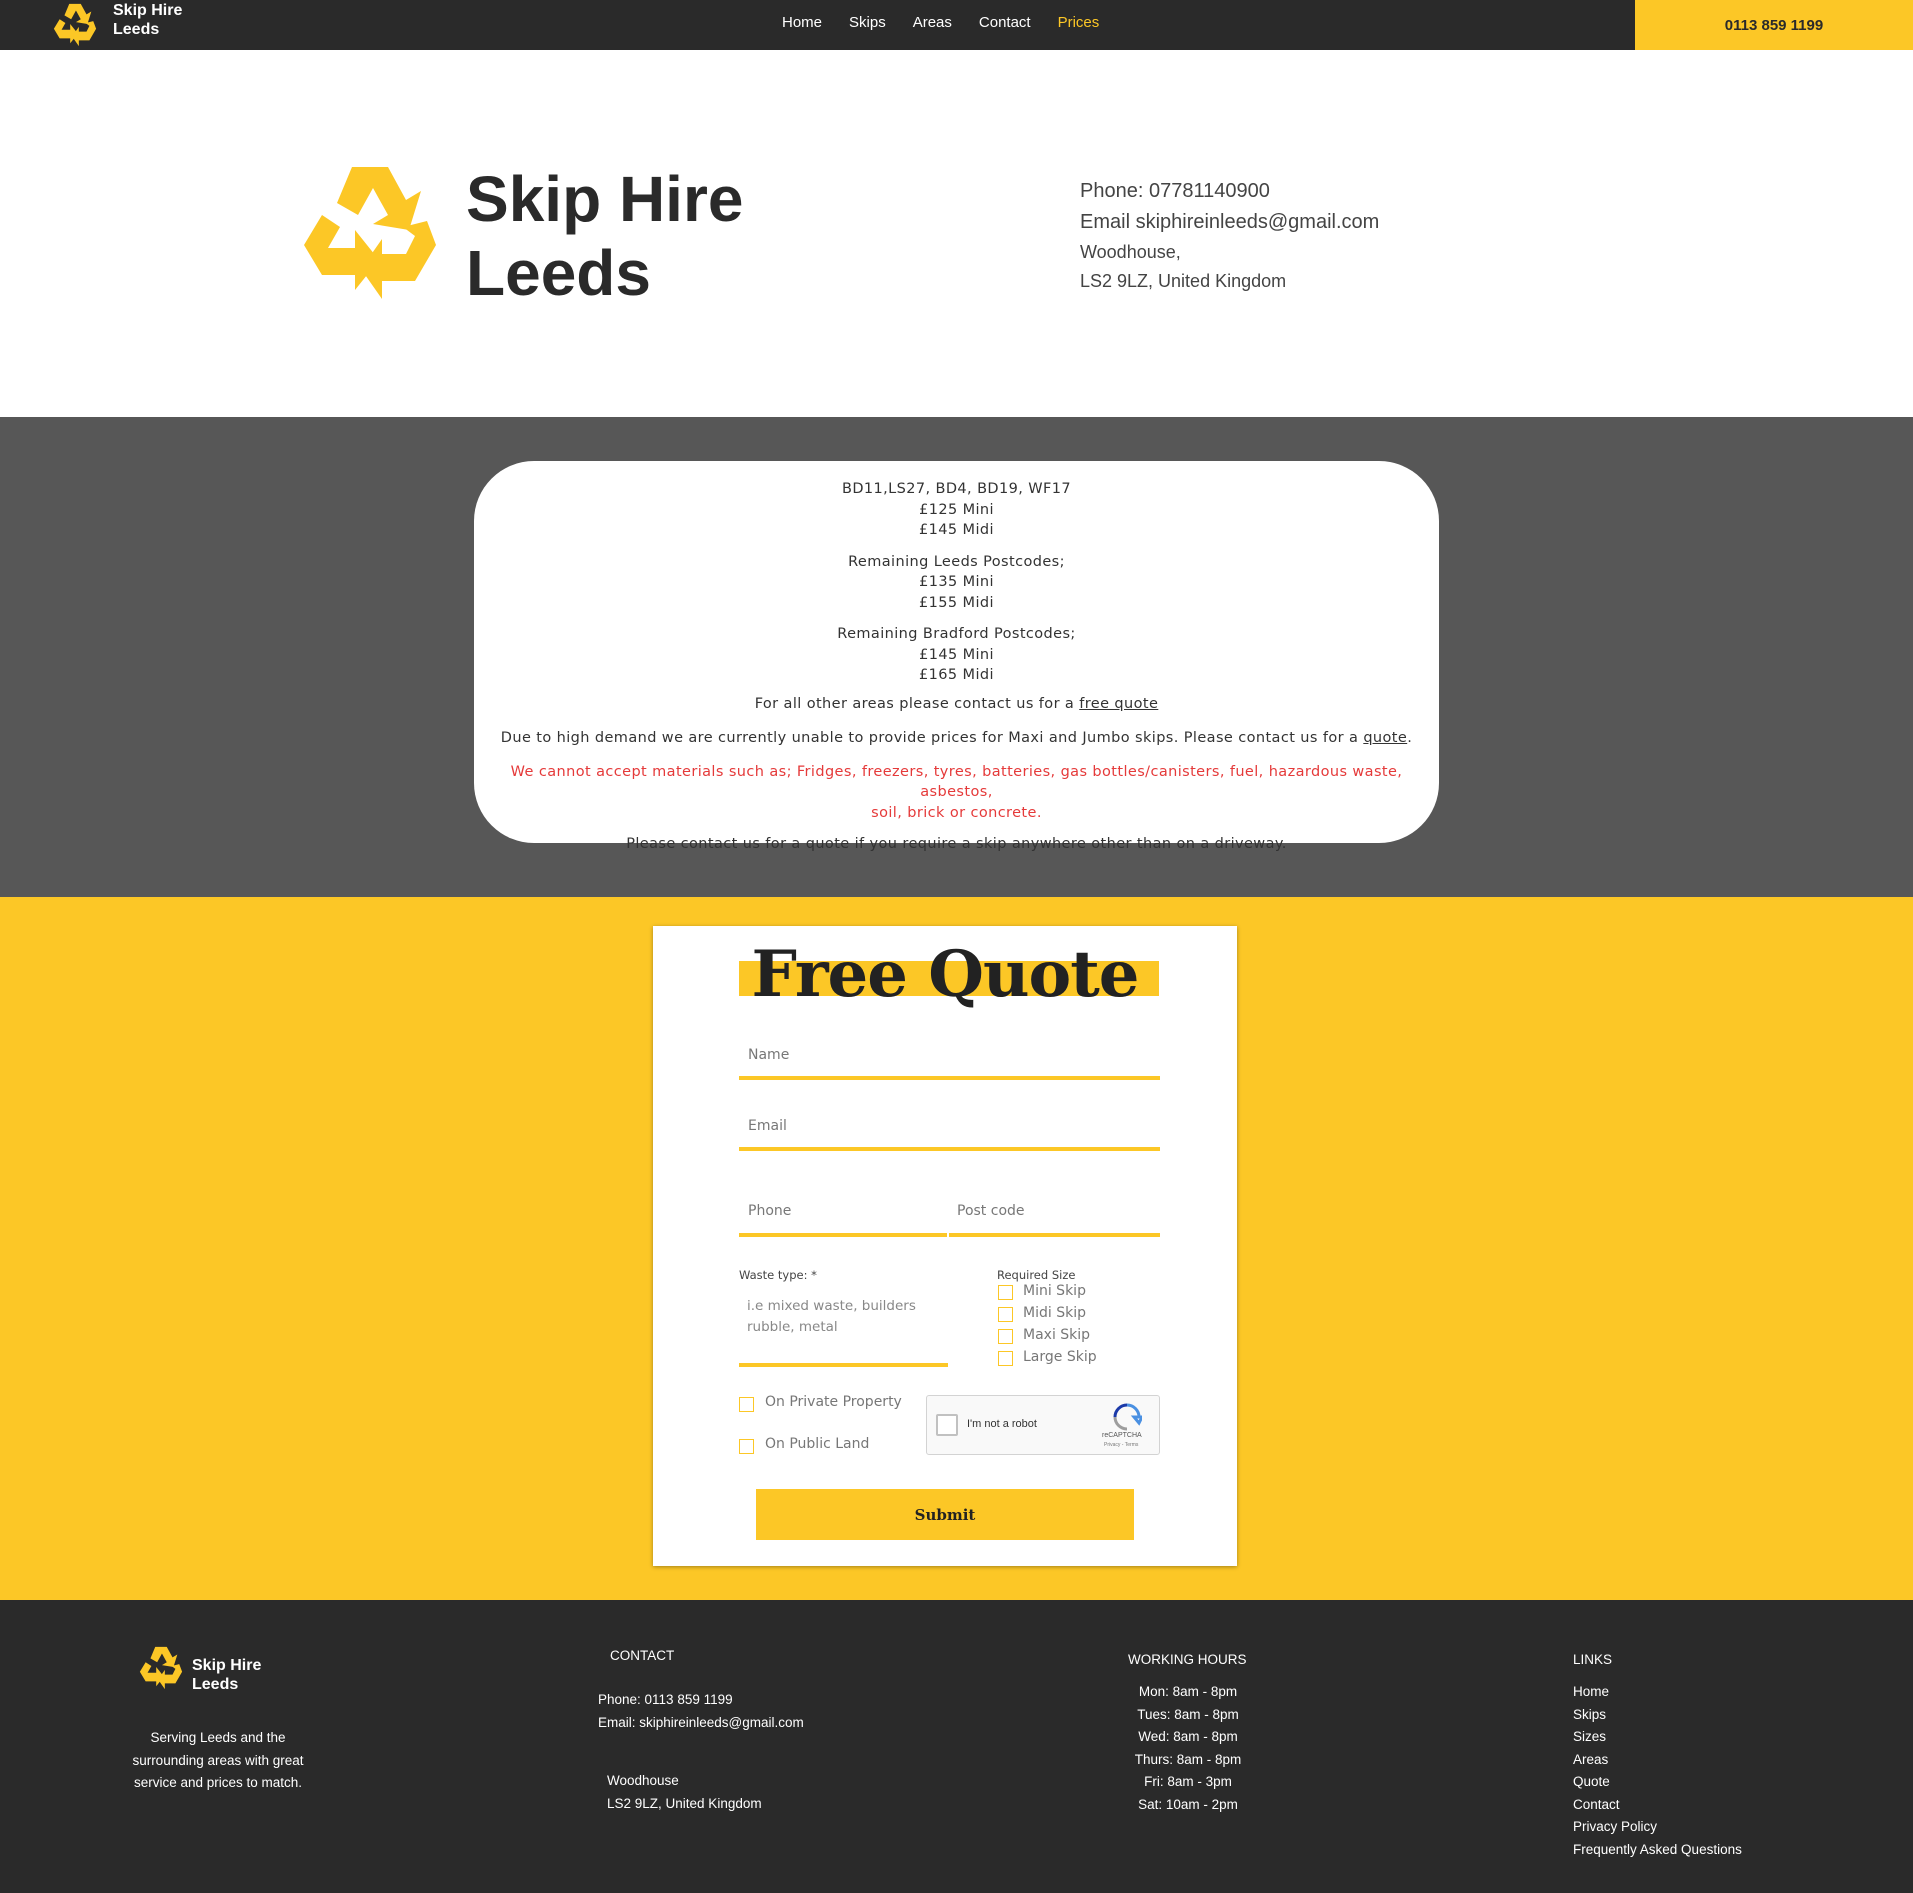  What do you see at coordinates (1005, 1336) in the screenshot?
I see `maxi-skip-checkbox` at bounding box center [1005, 1336].